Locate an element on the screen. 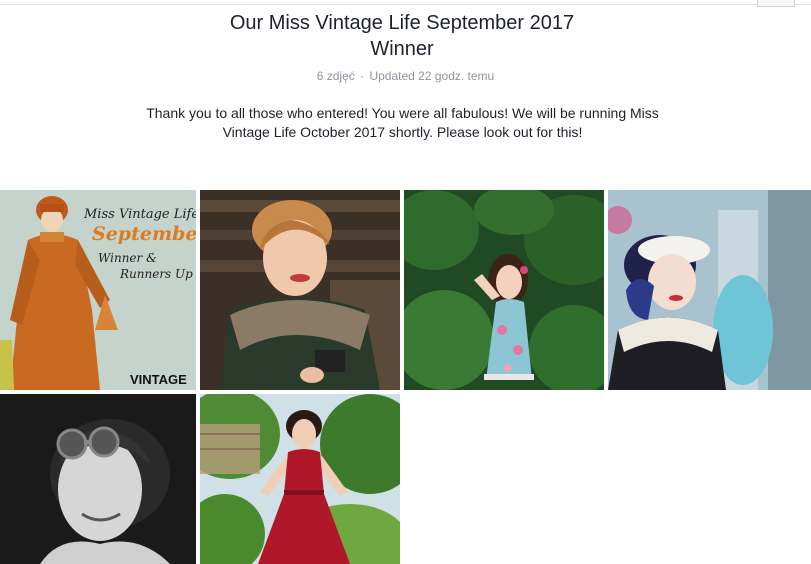  updated-time: Updated 22 godz. temu is located at coordinates (431, 76).